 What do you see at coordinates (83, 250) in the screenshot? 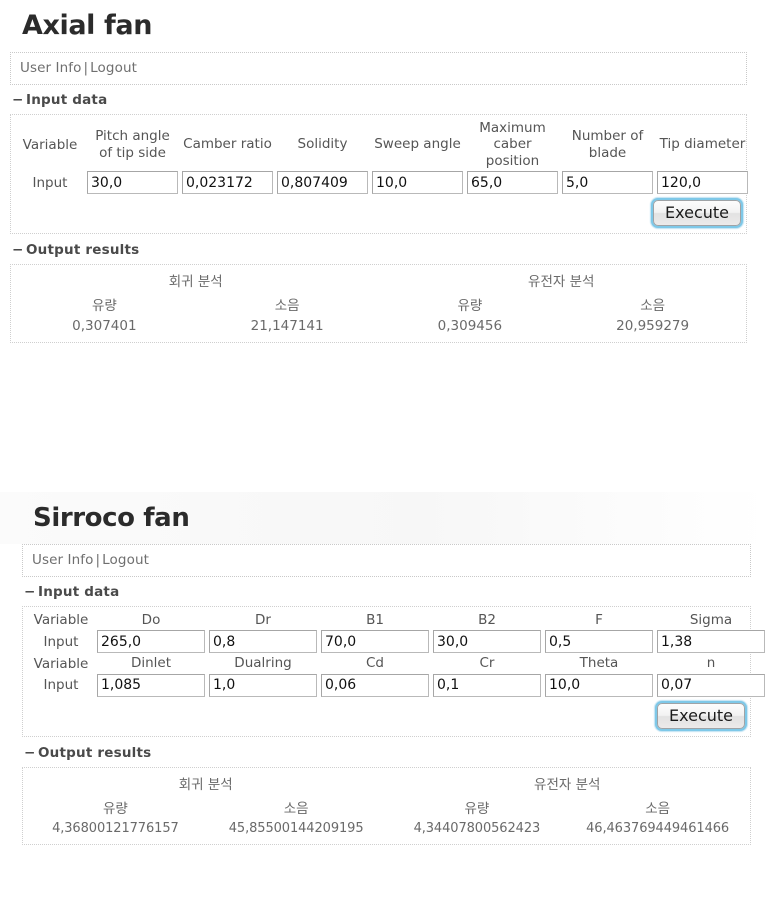
I see `output-results-label-axial: Output results` at bounding box center [83, 250].